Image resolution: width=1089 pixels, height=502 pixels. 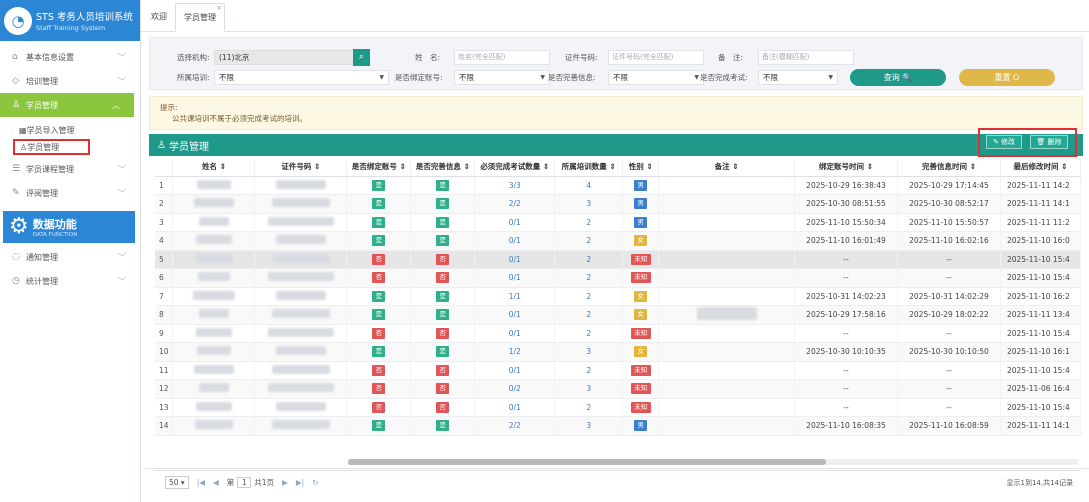 I want to click on close-icon: ×, so click(x=219, y=8).